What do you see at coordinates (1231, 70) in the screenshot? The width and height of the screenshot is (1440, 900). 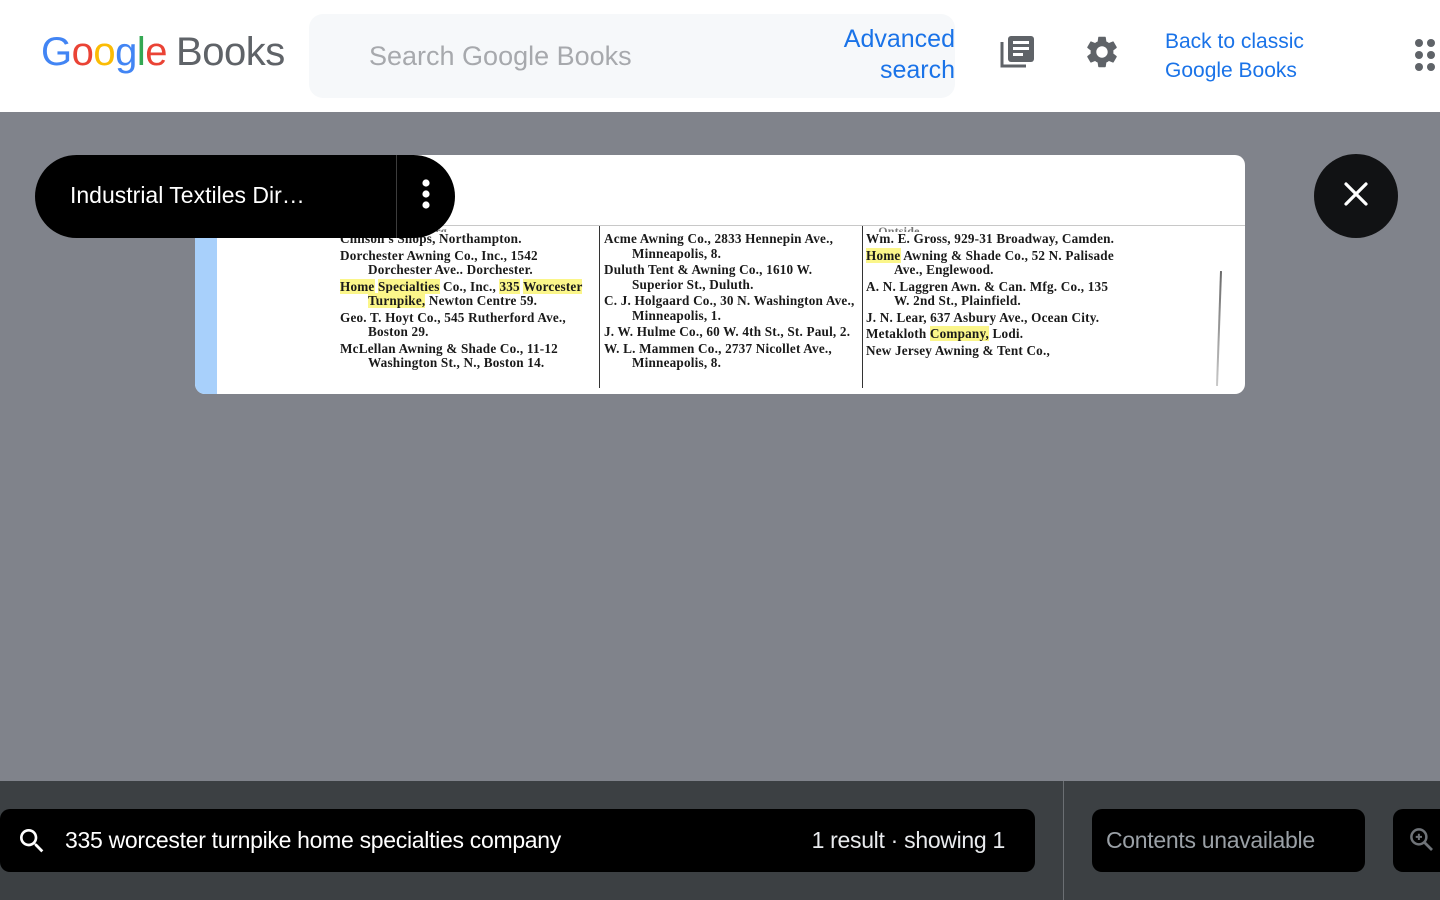 I see `back-to-classic-line2: Google Books` at bounding box center [1231, 70].